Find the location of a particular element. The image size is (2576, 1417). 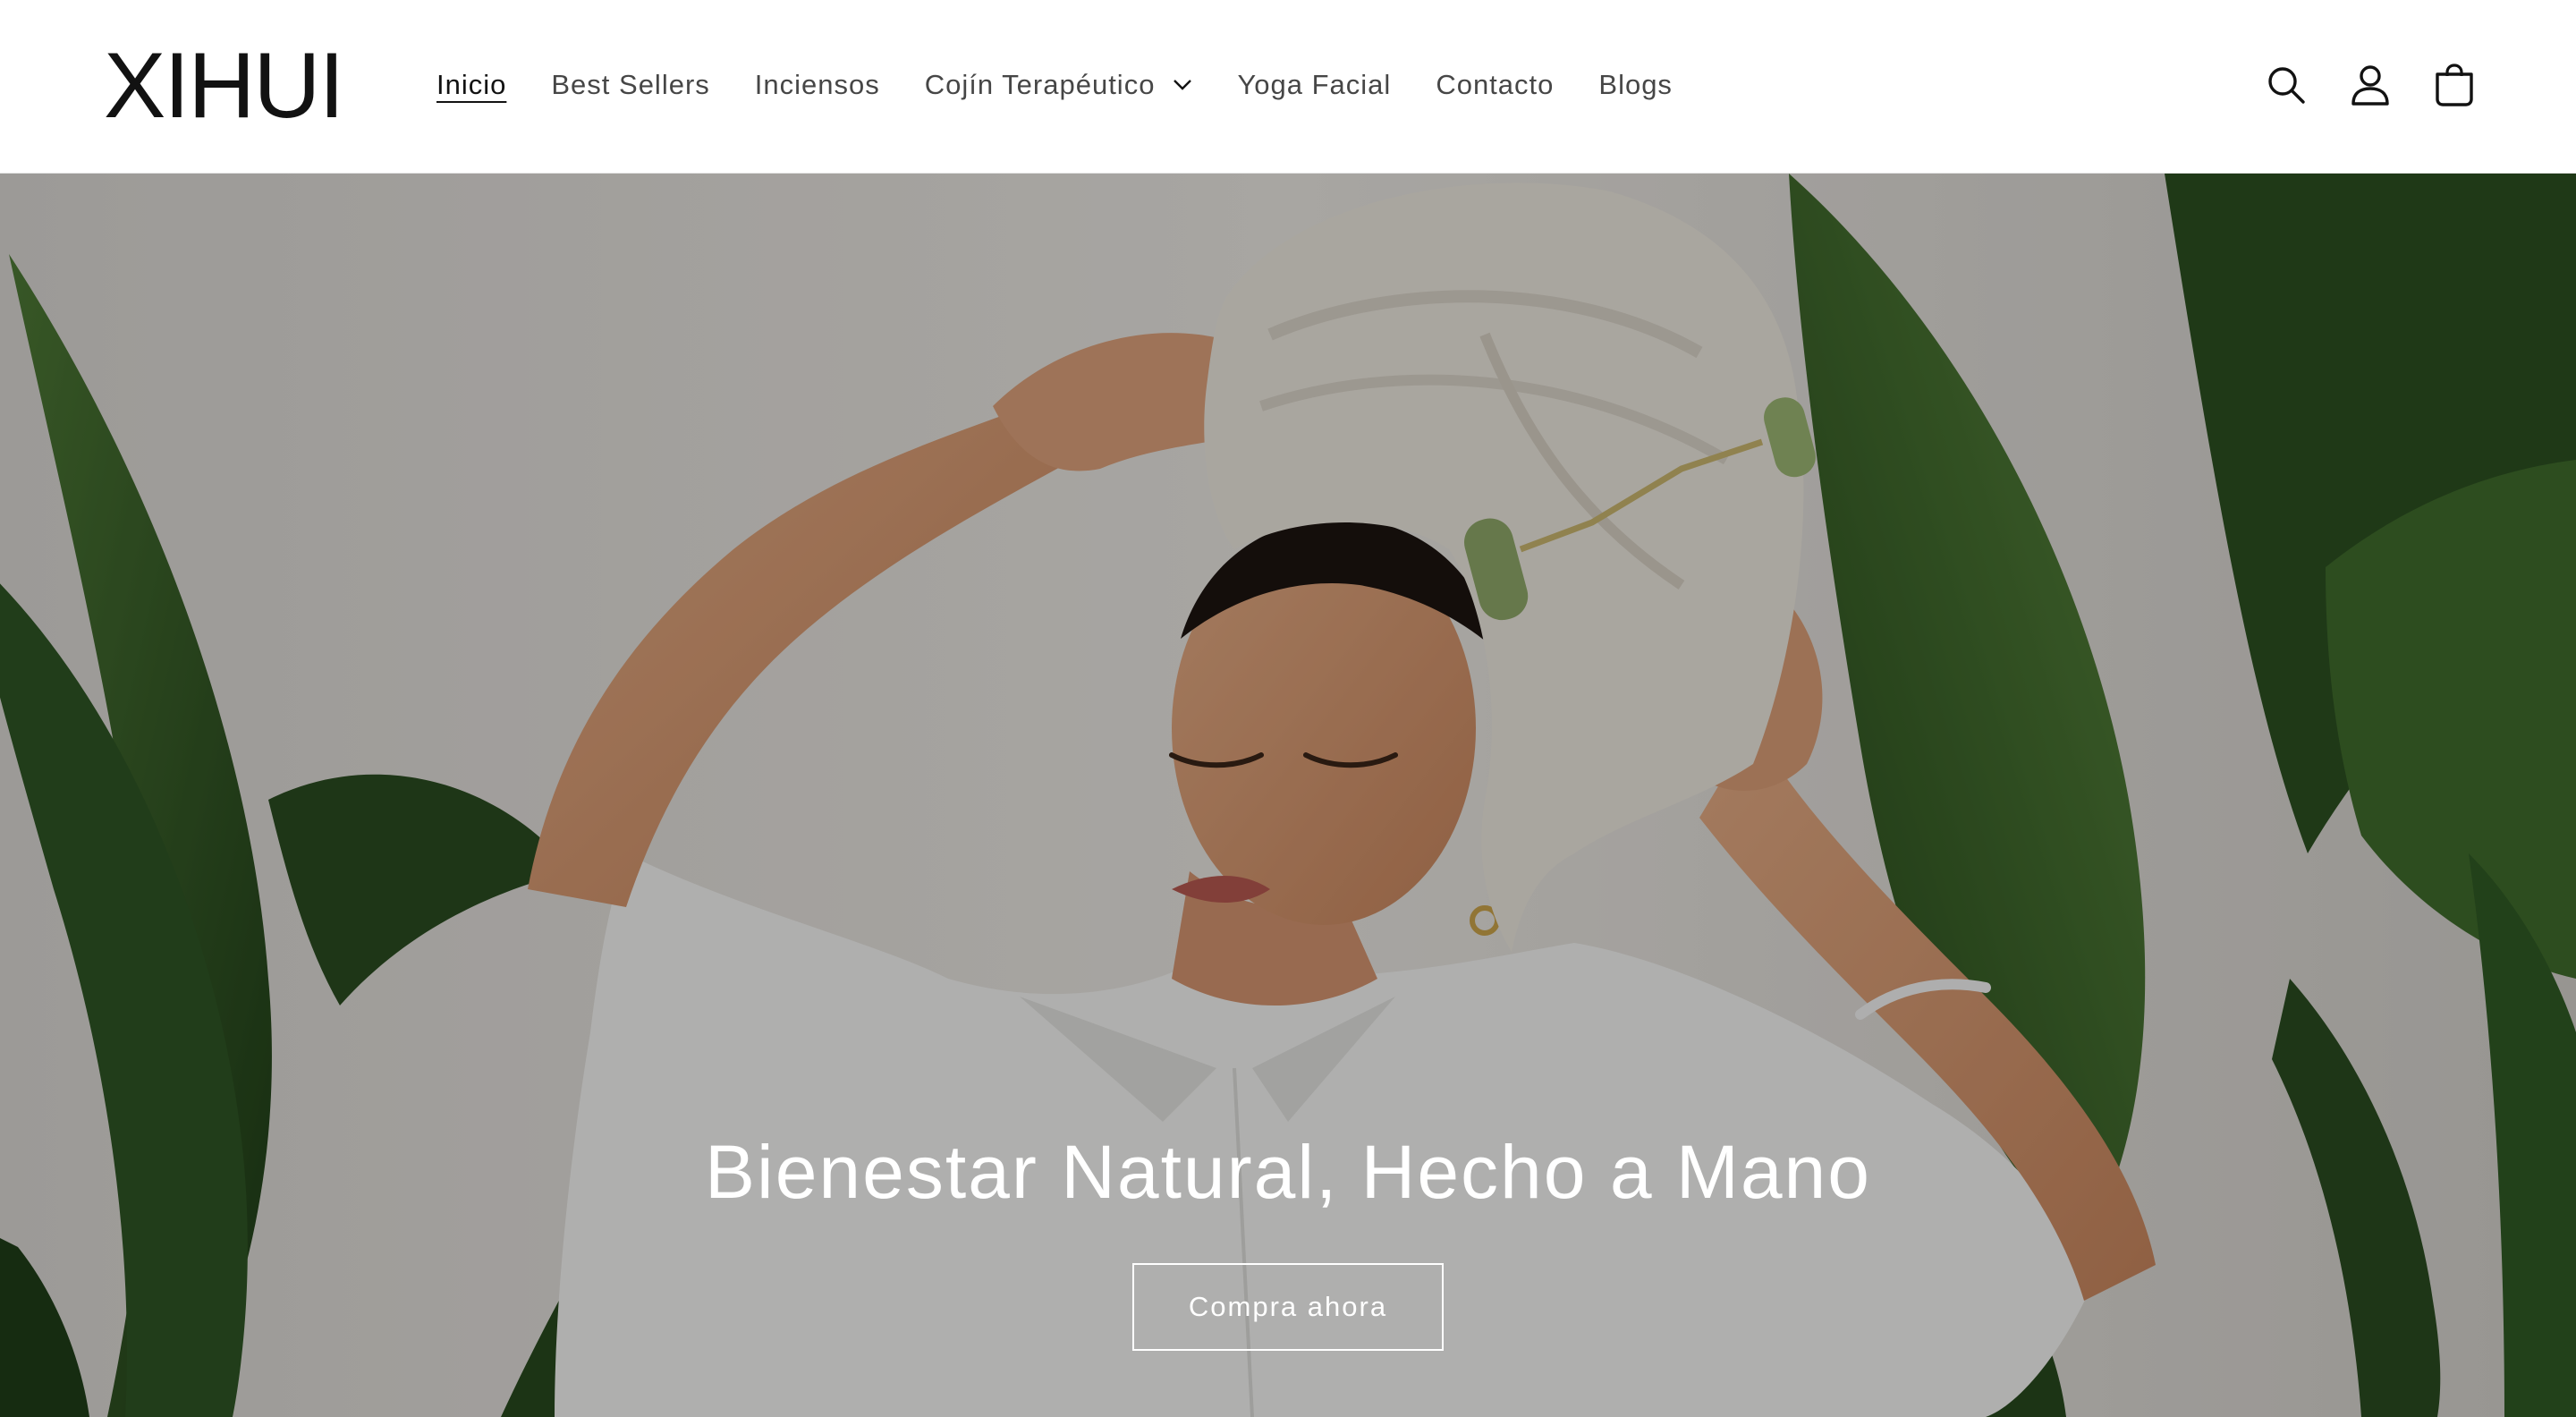

nav-item-contacto: Contacto is located at coordinates (1494, 85).